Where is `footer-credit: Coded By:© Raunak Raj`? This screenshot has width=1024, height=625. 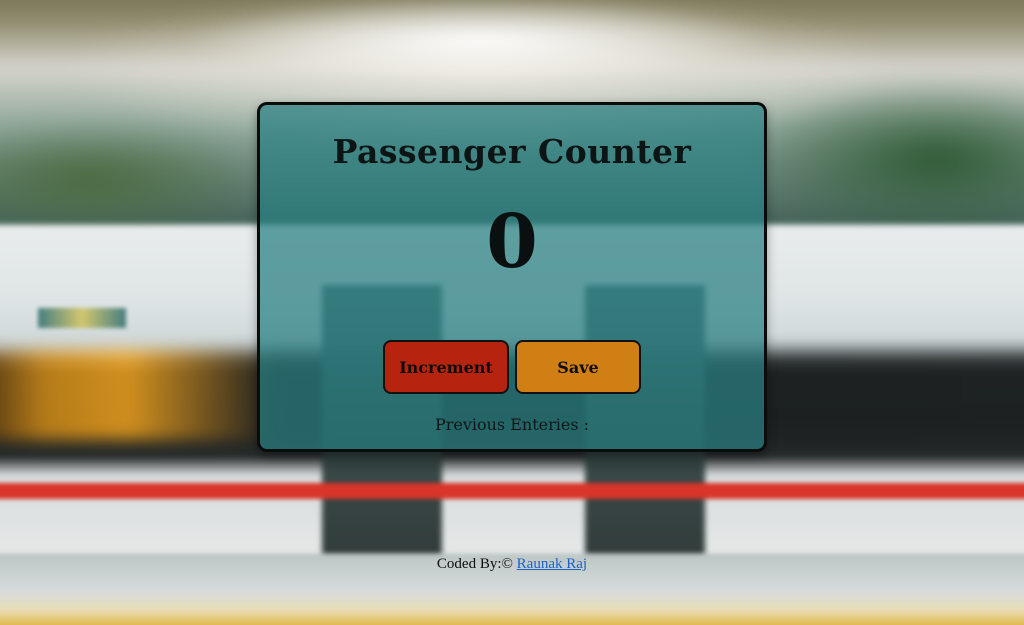
footer-credit: Coded By:© Raunak Raj is located at coordinates (512, 564).